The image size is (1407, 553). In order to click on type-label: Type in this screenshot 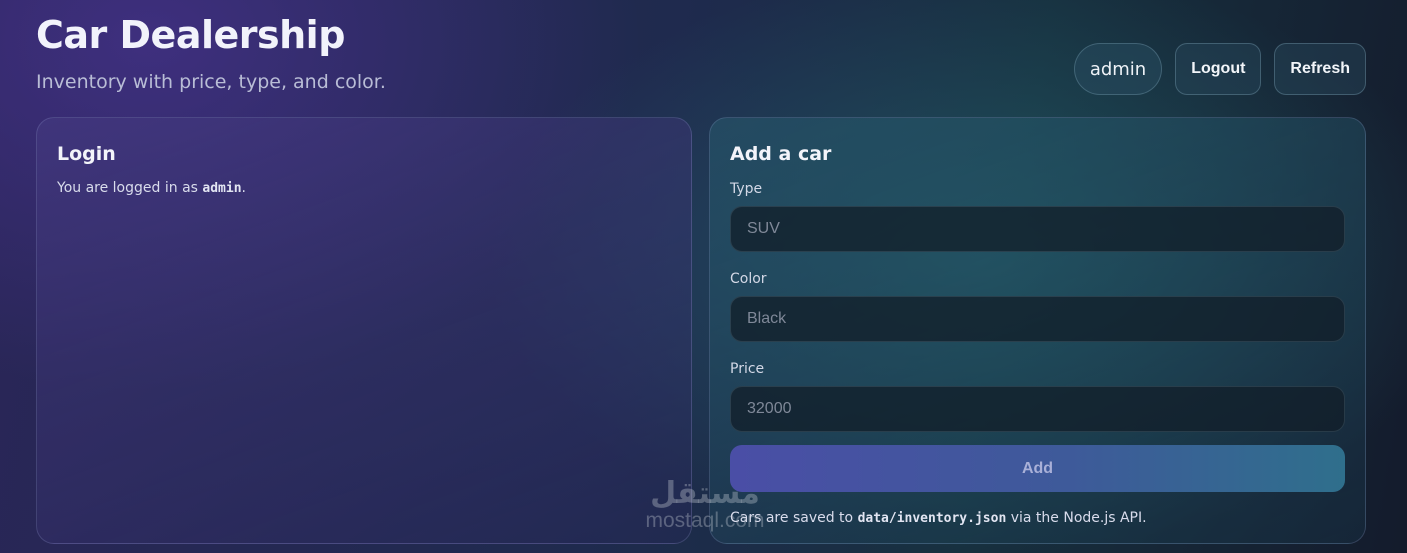, I will do `click(746, 189)`.